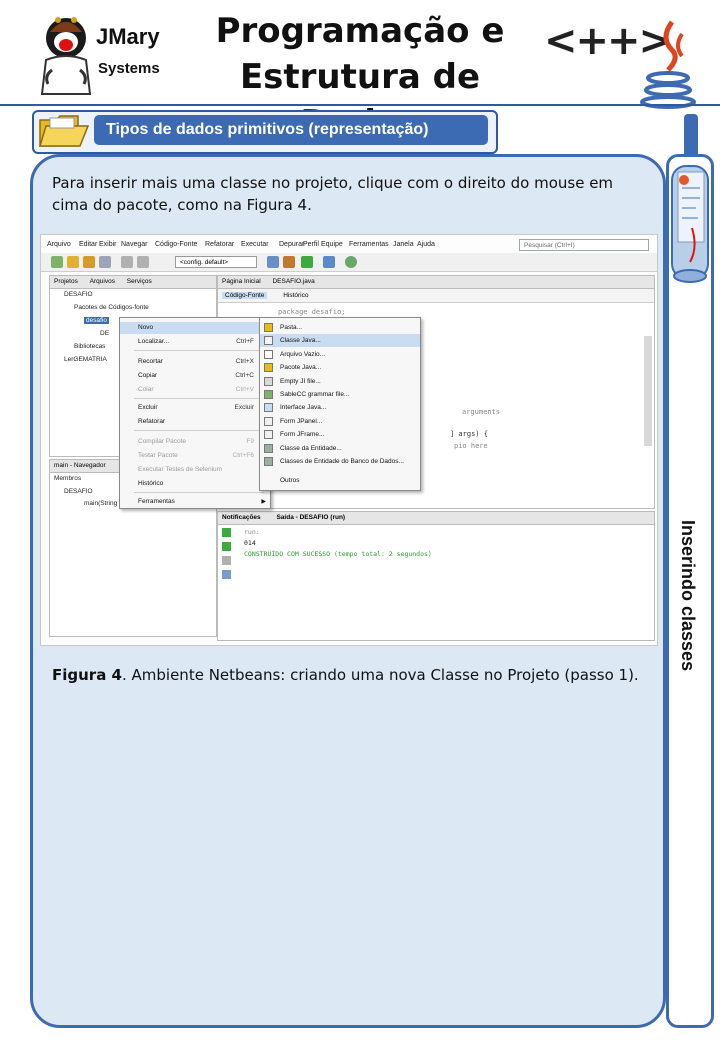 This screenshot has width=720, height=1040. I want to click on submenu-item: Outros, so click(340, 480).